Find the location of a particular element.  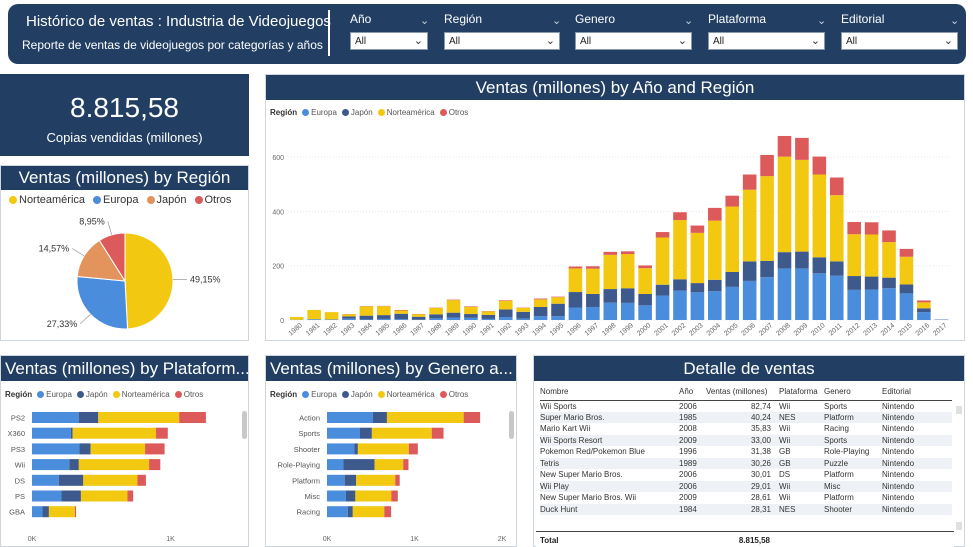

legend-item: Japón is located at coordinates (166, 200).